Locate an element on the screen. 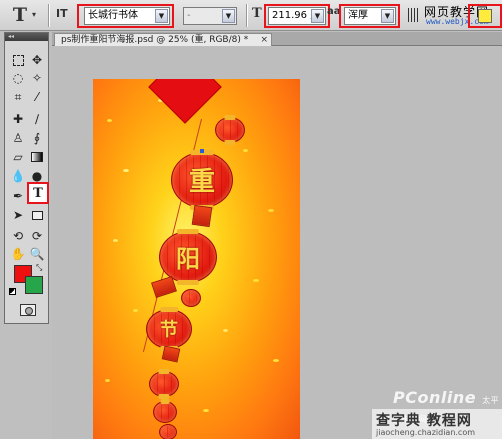 This screenshot has height=439, width=502. document-tab-title: ps制作重阳节海报.psd @ 25% (重, RGB/8) * is located at coordinates (155, 40).